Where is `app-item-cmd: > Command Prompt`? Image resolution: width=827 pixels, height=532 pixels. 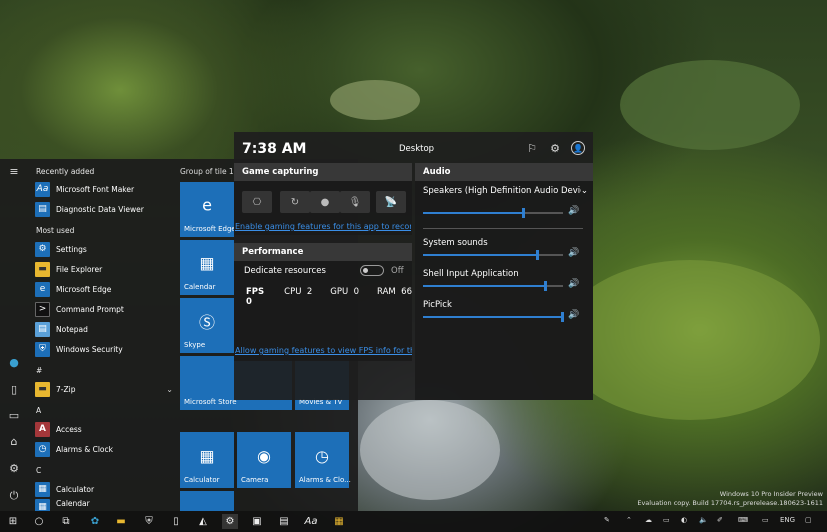 app-item-cmd: > Command Prompt is located at coordinates (79, 309).